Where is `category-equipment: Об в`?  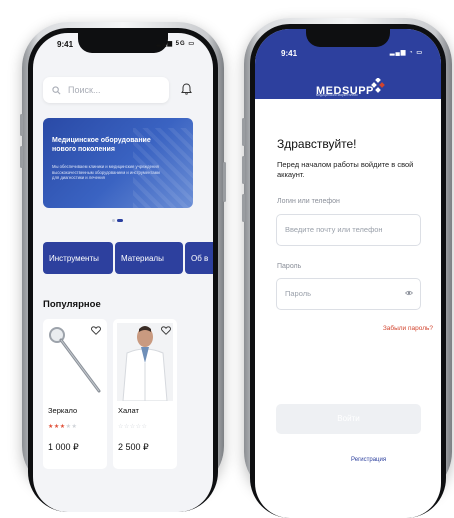
category-equipment: Об в is located at coordinates (199, 258).